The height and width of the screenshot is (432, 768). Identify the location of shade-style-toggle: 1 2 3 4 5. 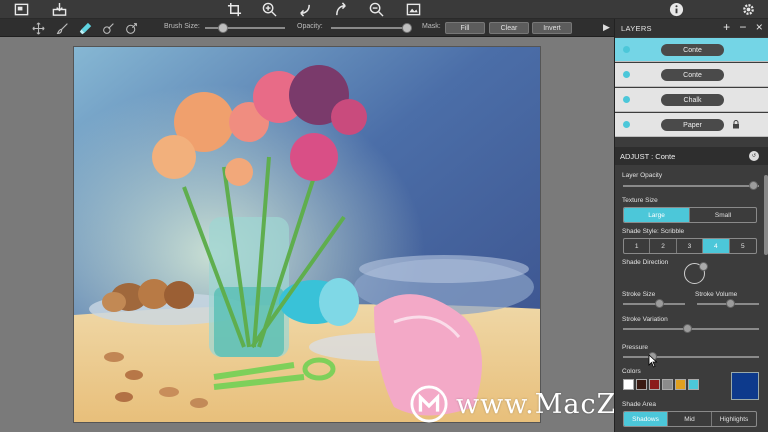
(690, 246).